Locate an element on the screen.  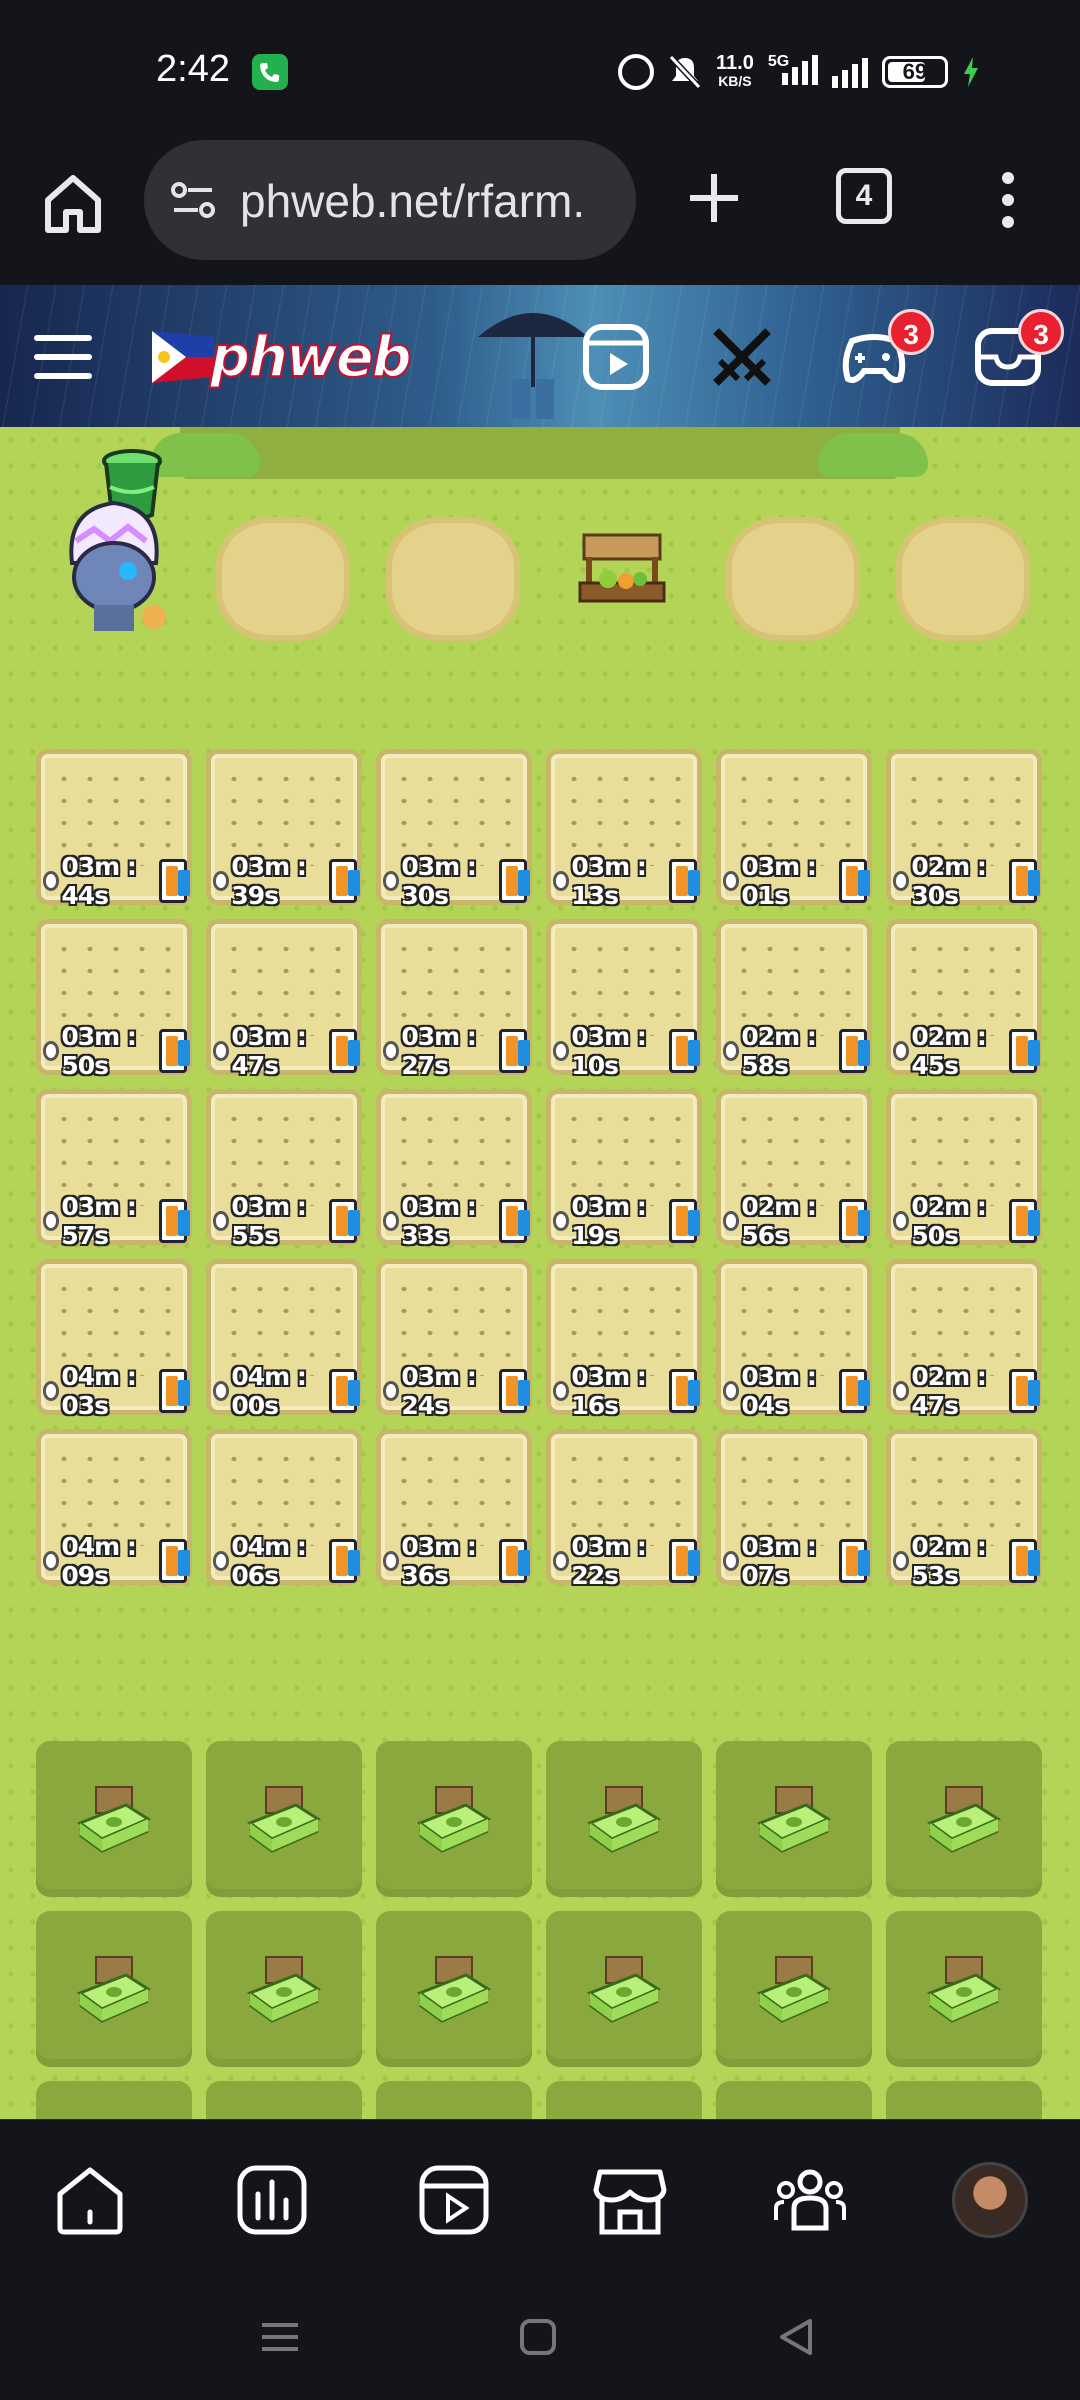
growing-plot: 02m : 53s is located at coordinates (964, 1509).